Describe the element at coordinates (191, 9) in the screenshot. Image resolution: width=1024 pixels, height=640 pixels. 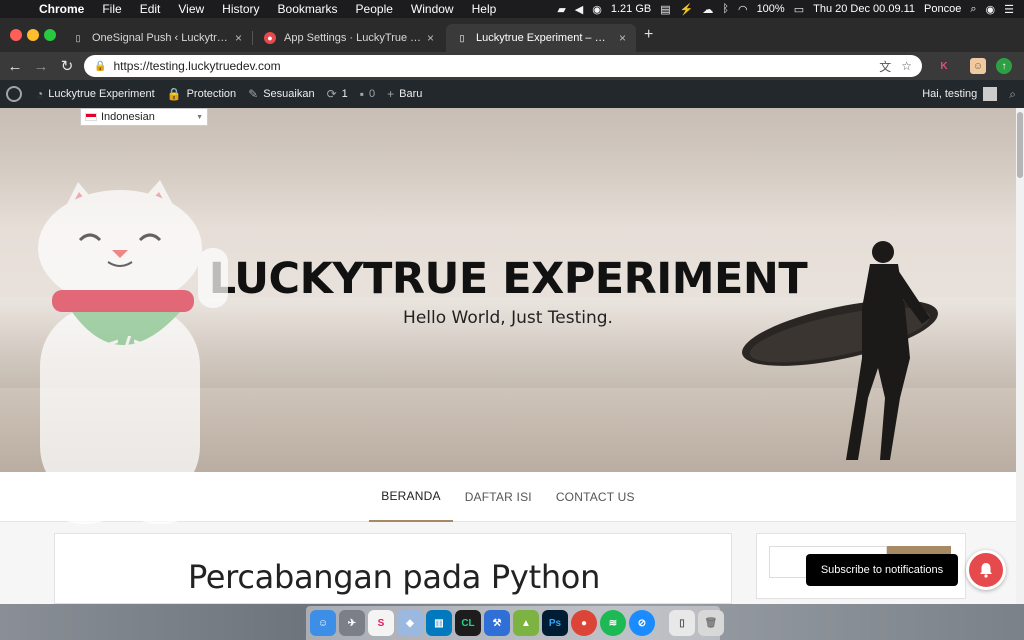
I see `menu-view: View` at that location.